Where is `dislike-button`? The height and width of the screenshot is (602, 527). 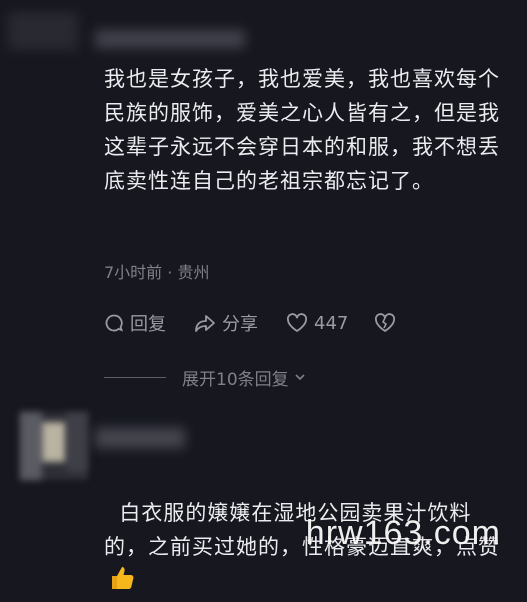
dislike-button is located at coordinates (385, 323).